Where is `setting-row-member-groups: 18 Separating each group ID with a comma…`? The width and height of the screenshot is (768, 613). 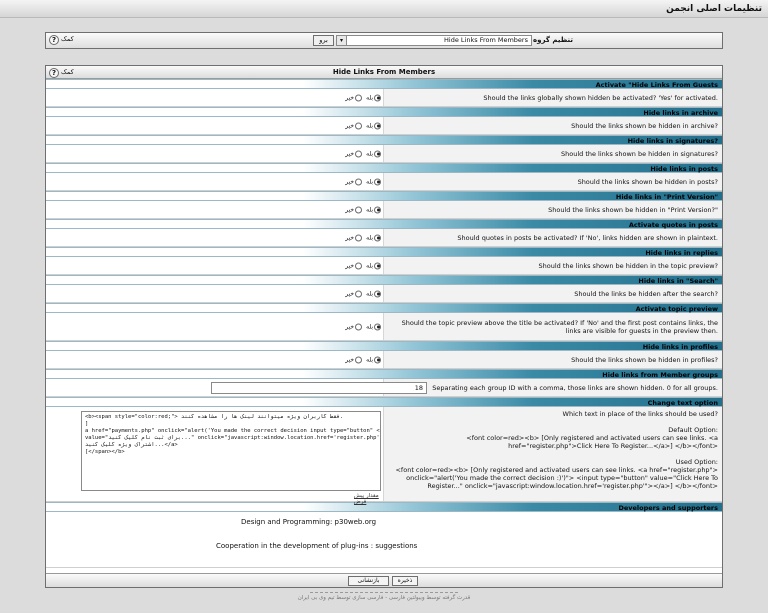
setting-row-member-groups: 18 Separating each group ID with a comma… is located at coordinates (384, 388).